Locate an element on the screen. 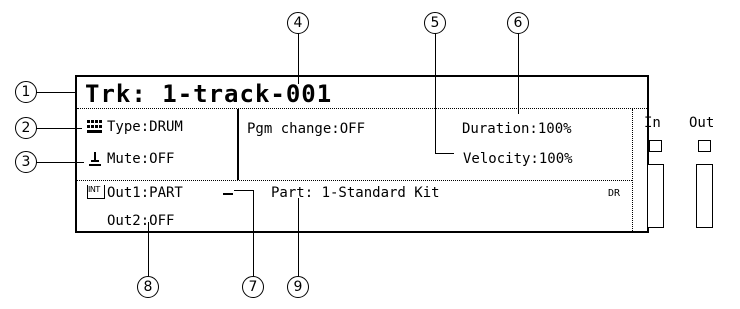 The image size is (740, 309). duration-param: Duration:100% is located at coordinates (517, 129).